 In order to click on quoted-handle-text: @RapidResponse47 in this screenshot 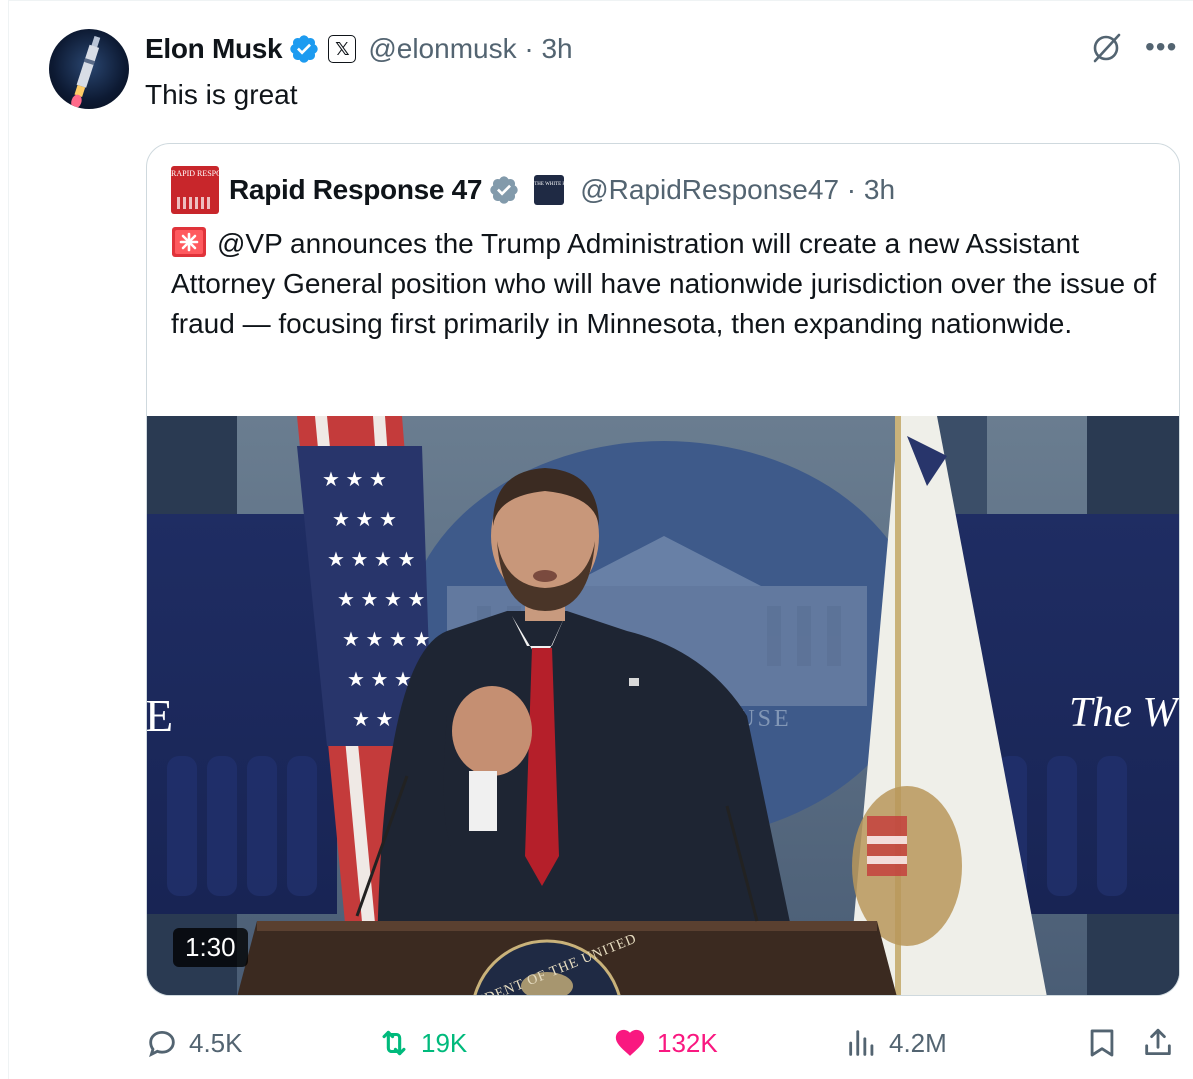, I will do `click(710, 189)`.